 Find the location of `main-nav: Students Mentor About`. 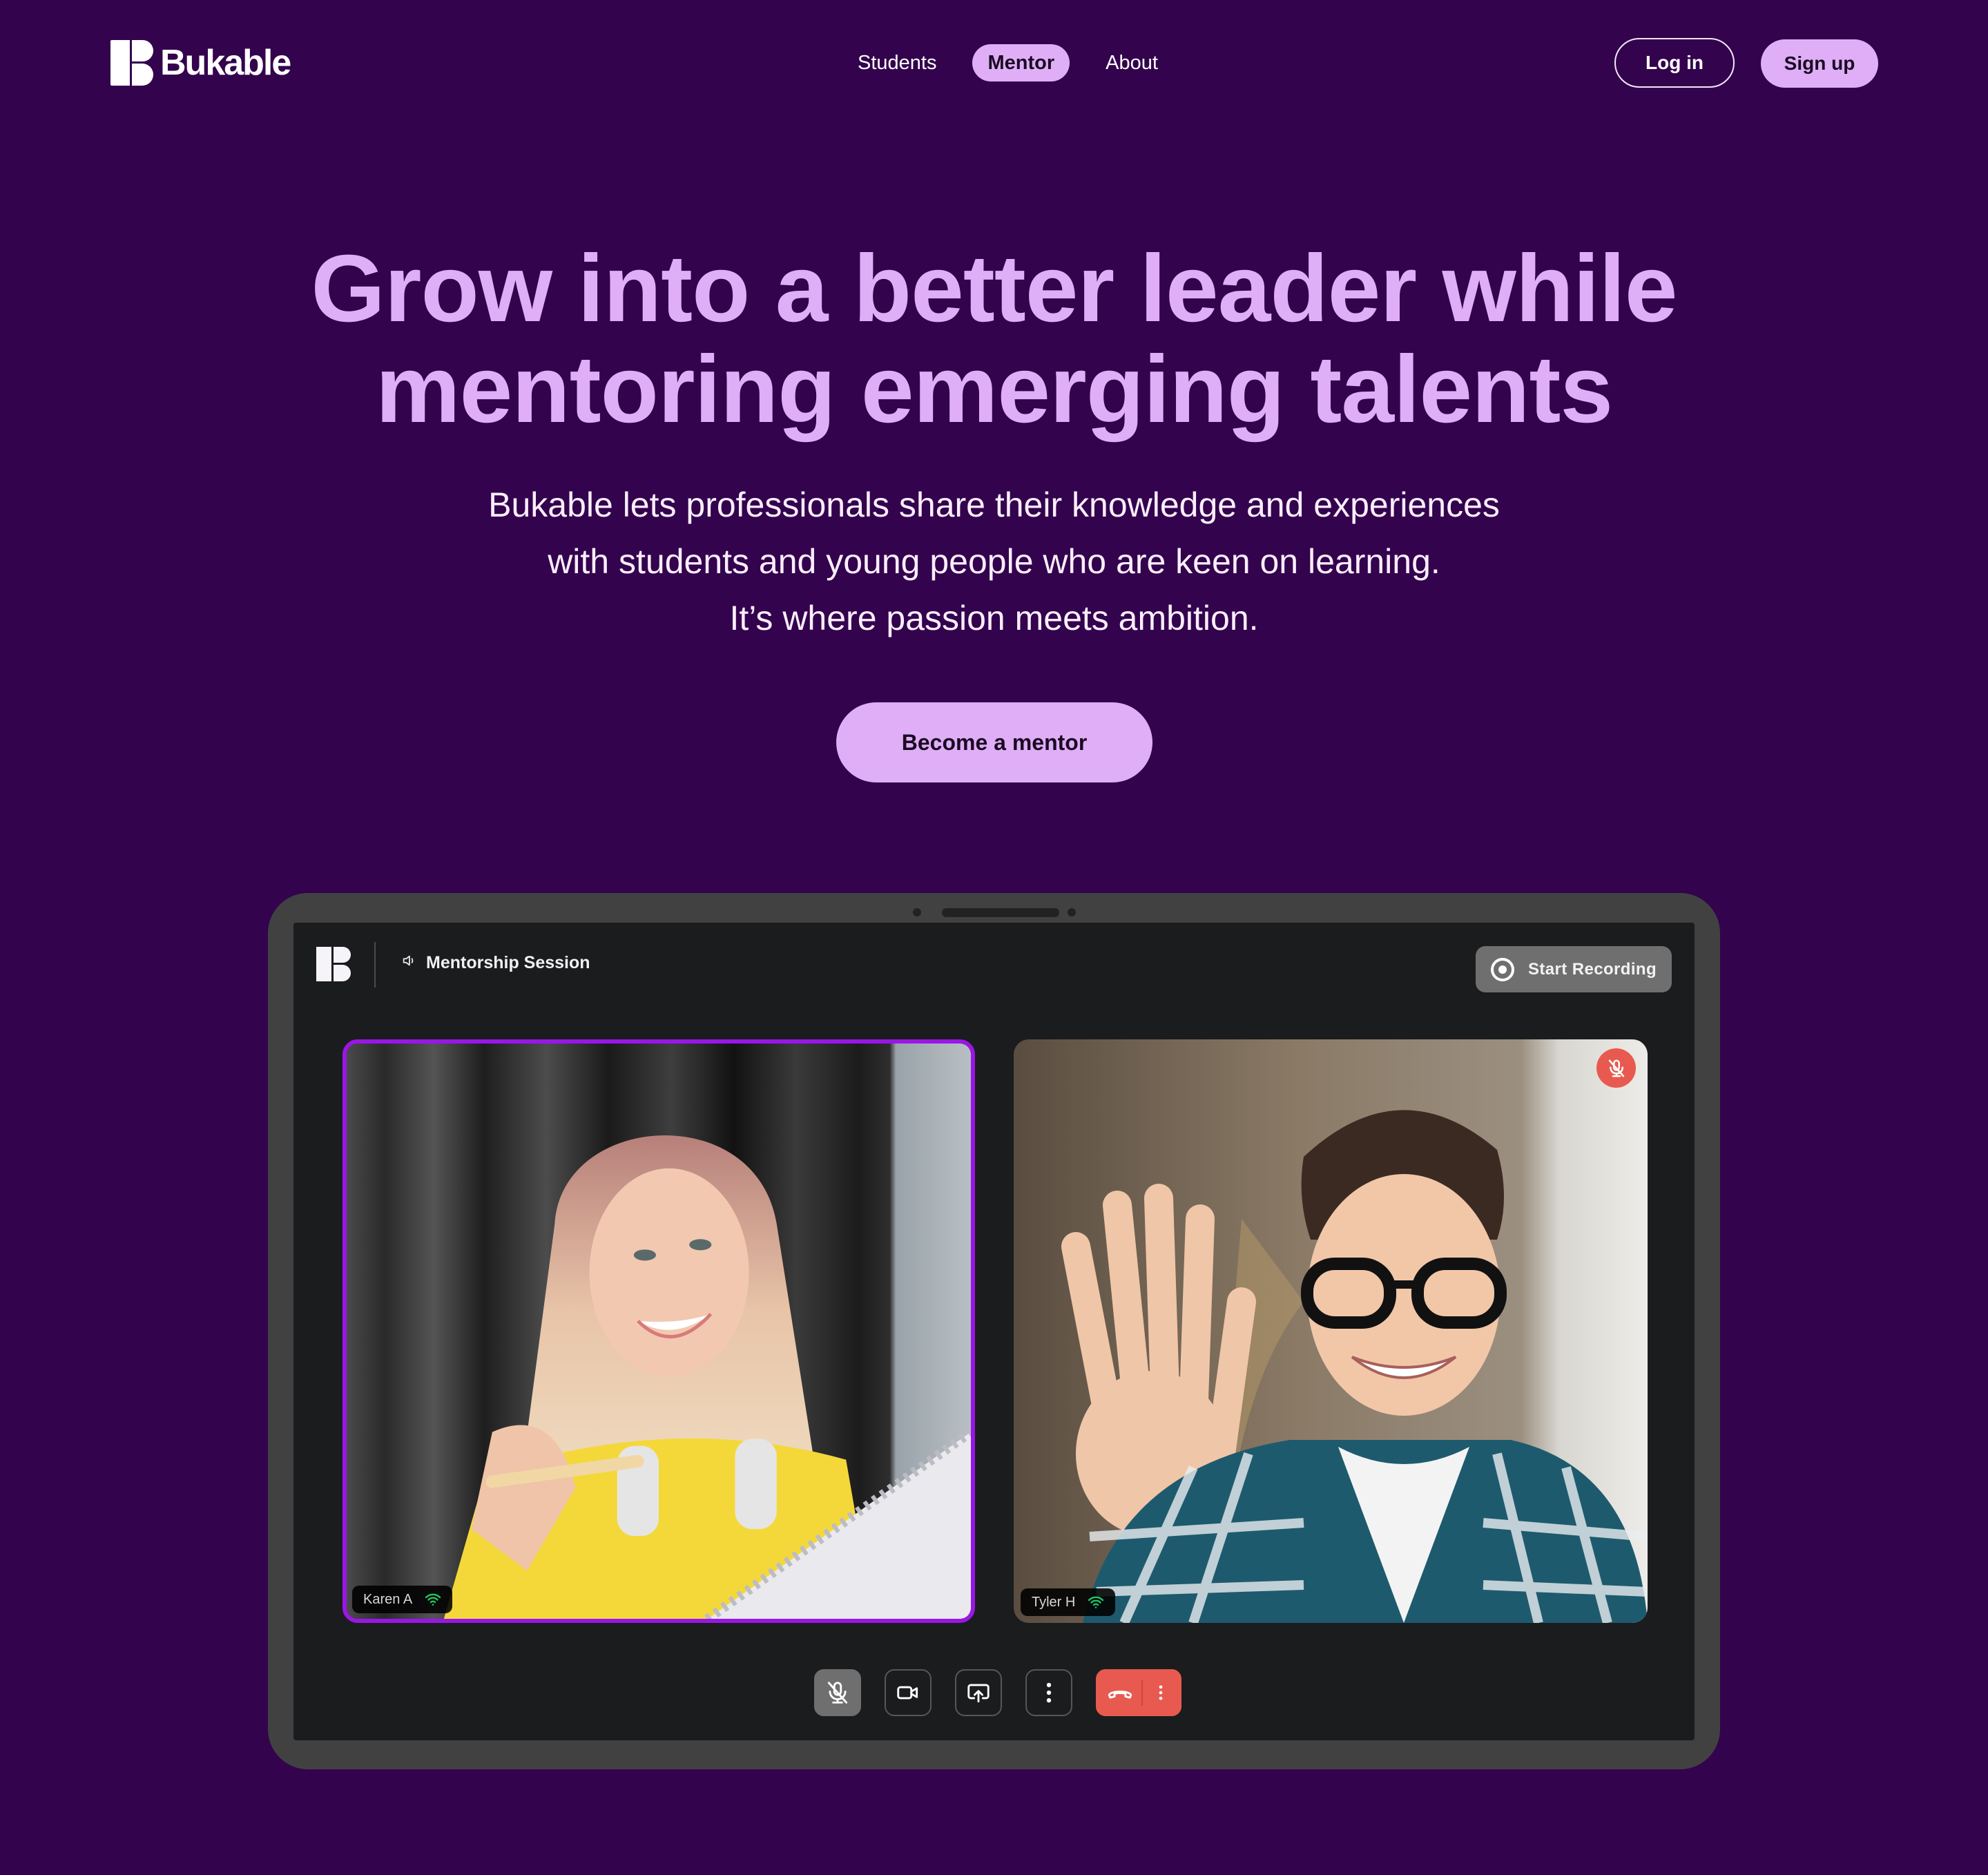

main-nav: Students Mentor About is located at coordinates (1018, 62).